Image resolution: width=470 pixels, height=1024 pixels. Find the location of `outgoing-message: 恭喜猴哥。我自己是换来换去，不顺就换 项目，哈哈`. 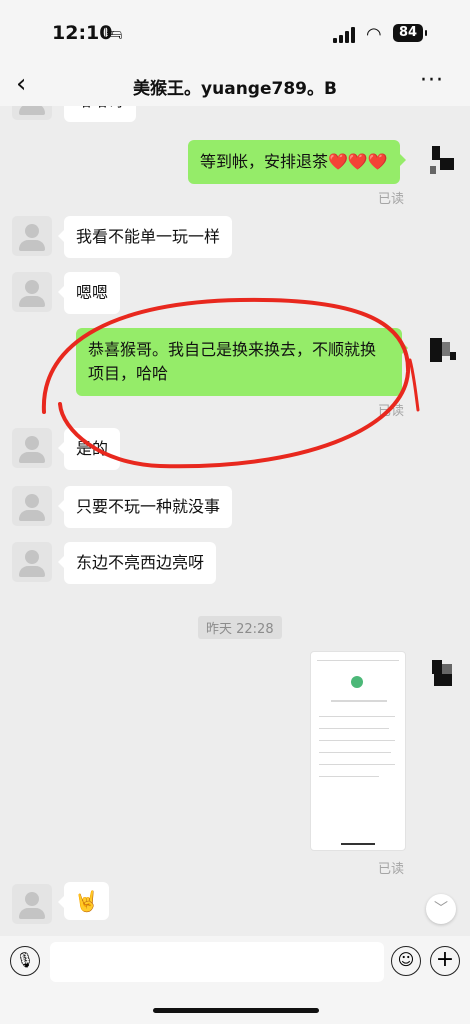

outgoing-message: 恭喜猴哥。我自己是换来换去，不顺就换 项目，哈哈 is located at coordinates (242, 362).